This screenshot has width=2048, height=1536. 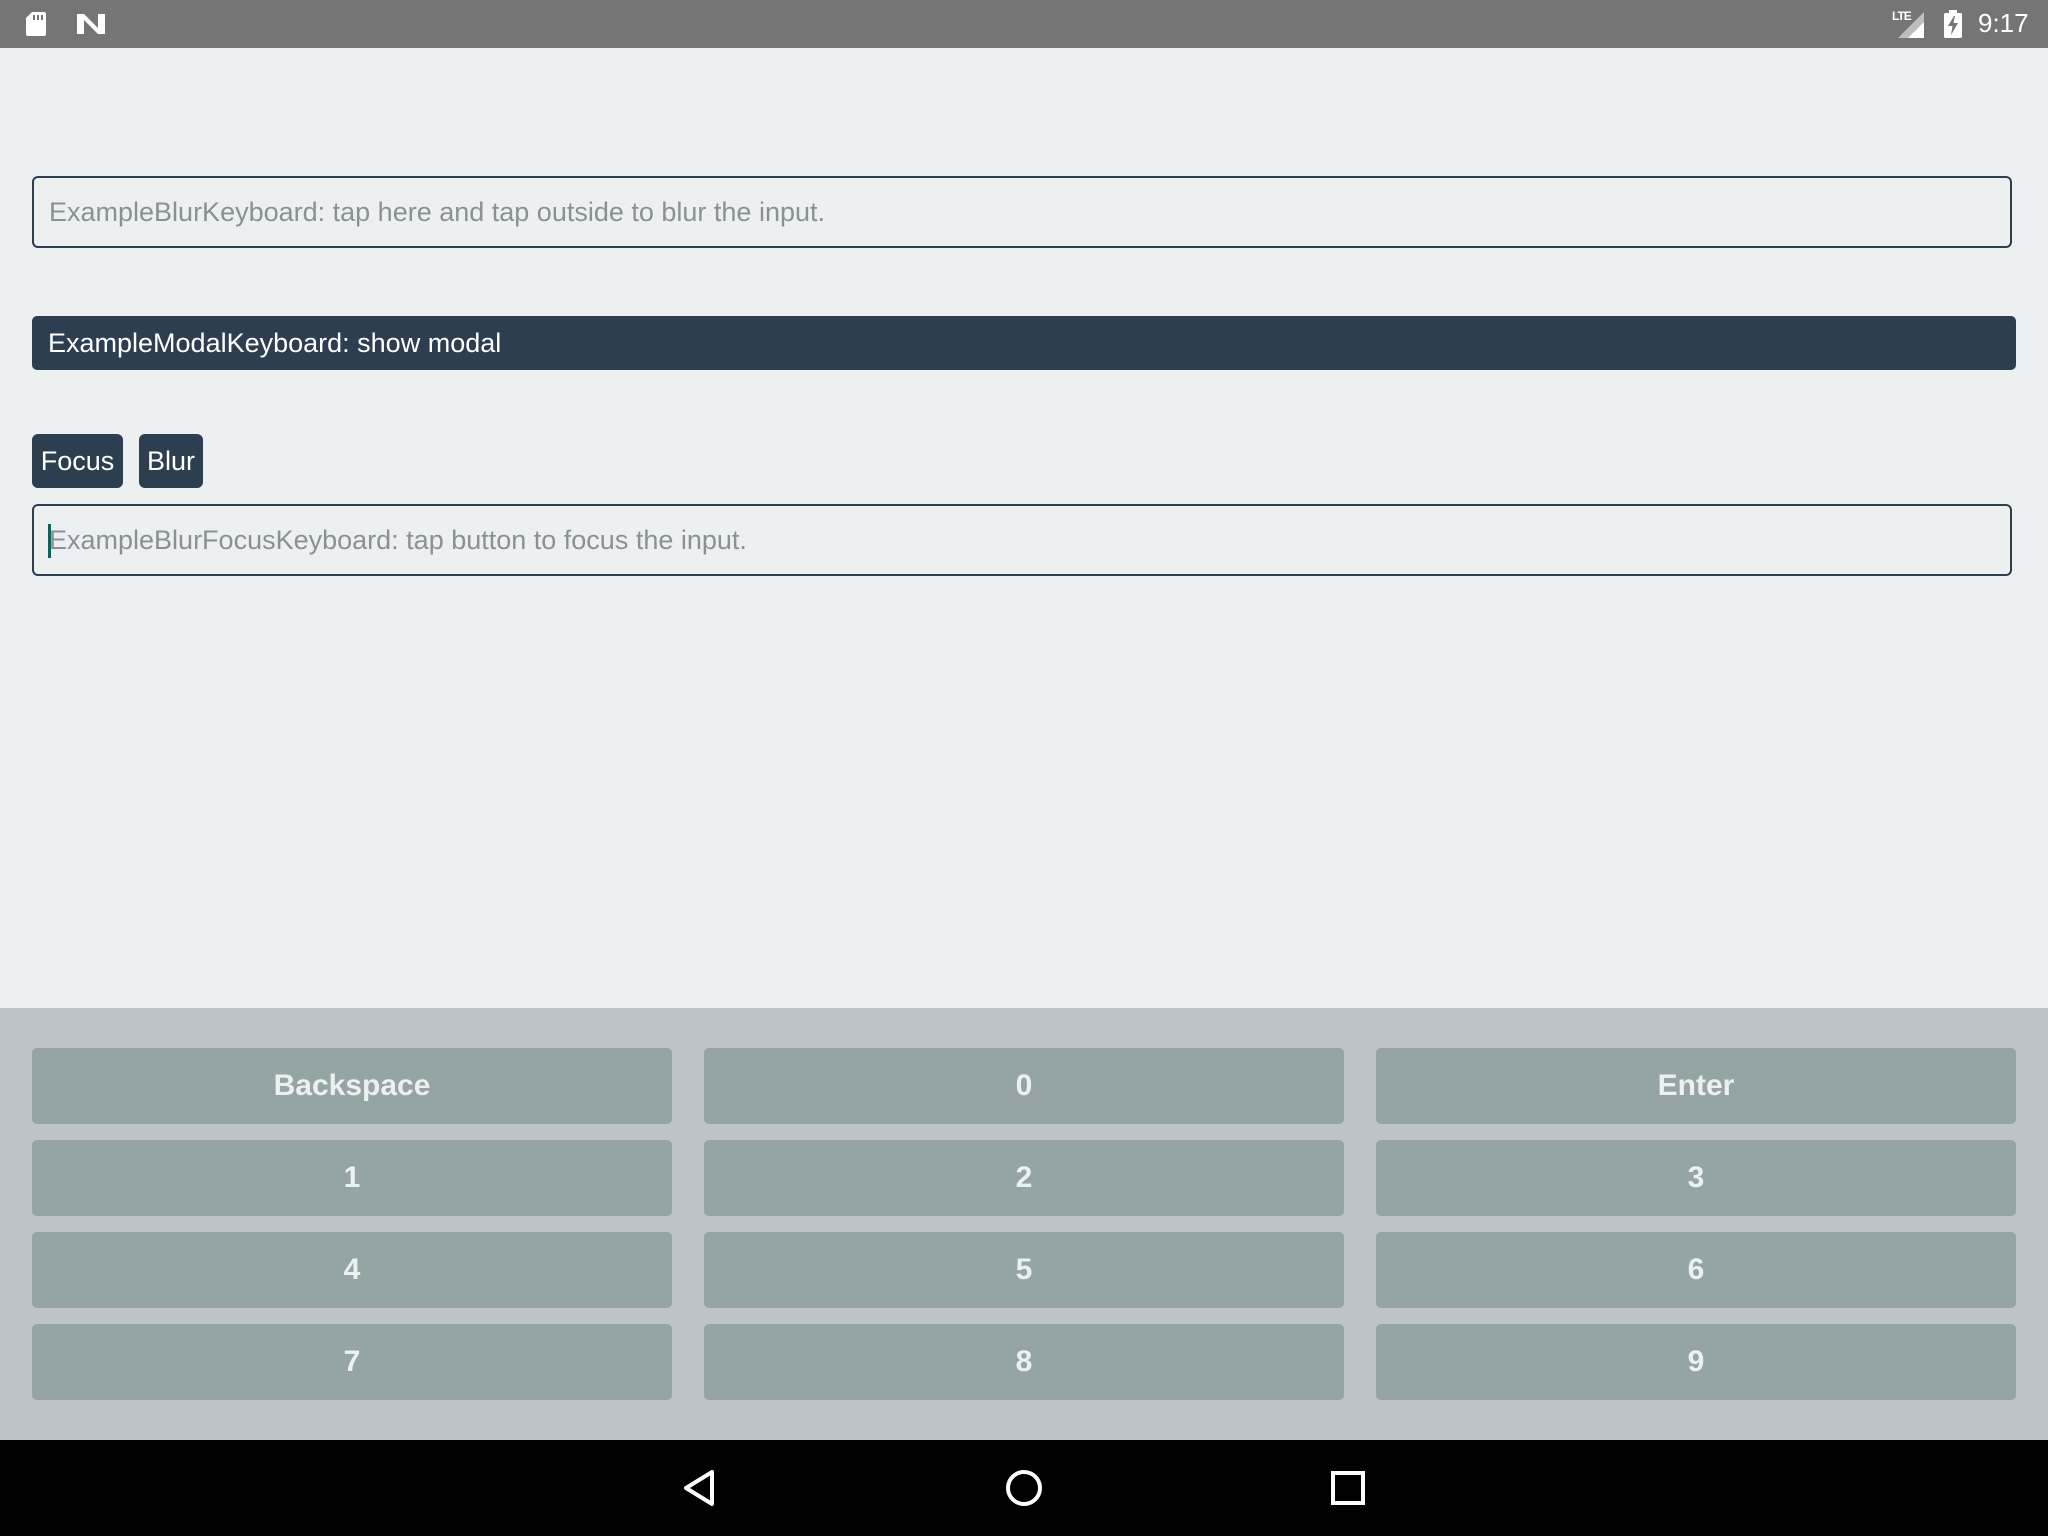 I want to click on key-1: 1, so click(x=352, y=1178).